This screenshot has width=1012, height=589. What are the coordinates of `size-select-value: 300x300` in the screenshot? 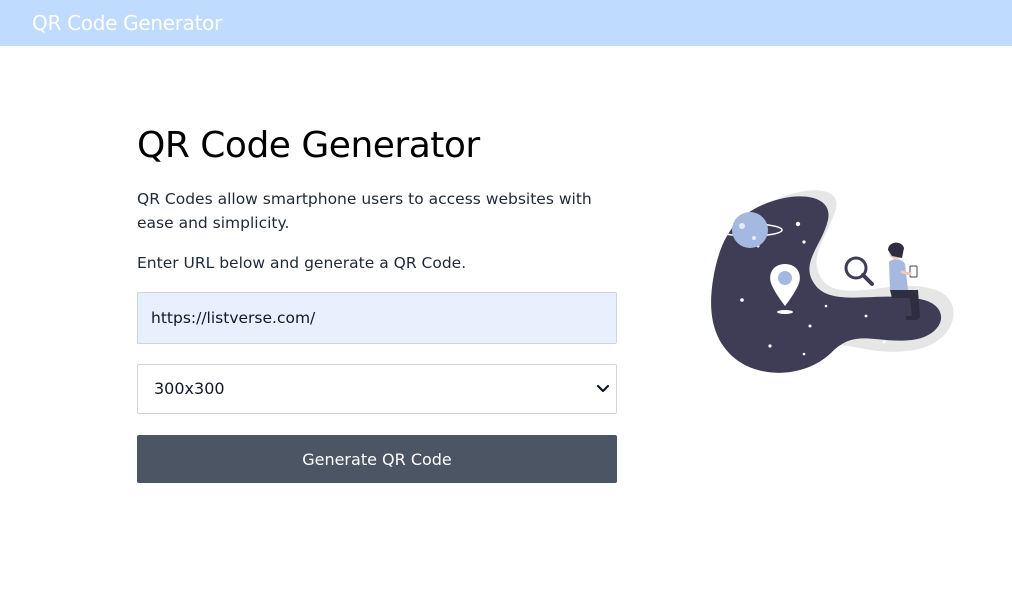 It's located at (189, 388).